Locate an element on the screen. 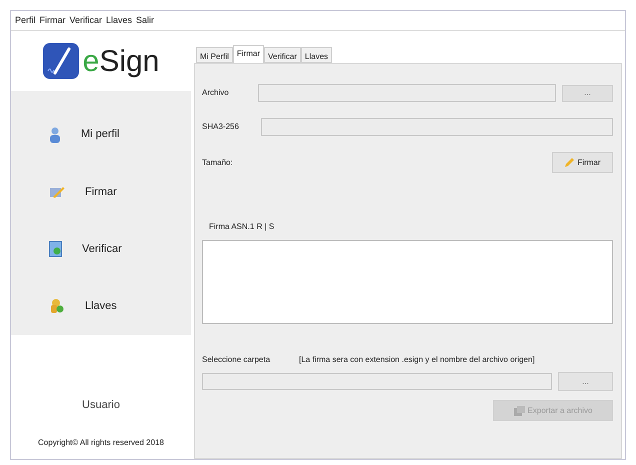 Image resolution: width=636 pixels, height=465 pixels. sidebar-label: Llaves is located at coordinates (101, 306).